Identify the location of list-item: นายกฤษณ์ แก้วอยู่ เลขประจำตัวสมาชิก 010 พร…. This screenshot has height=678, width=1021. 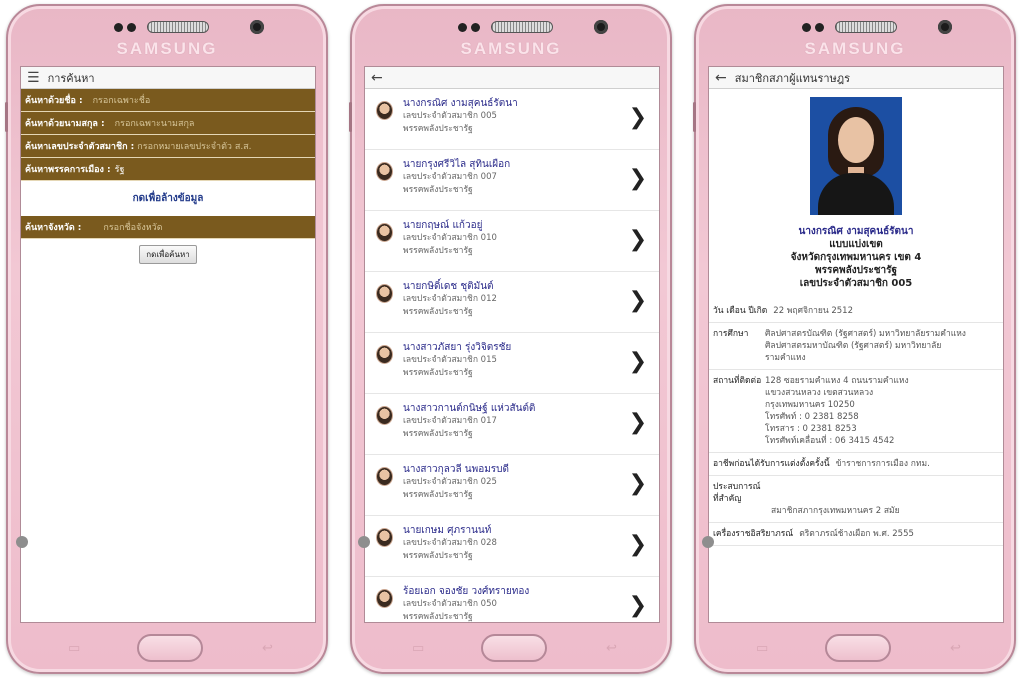
(512, 241).